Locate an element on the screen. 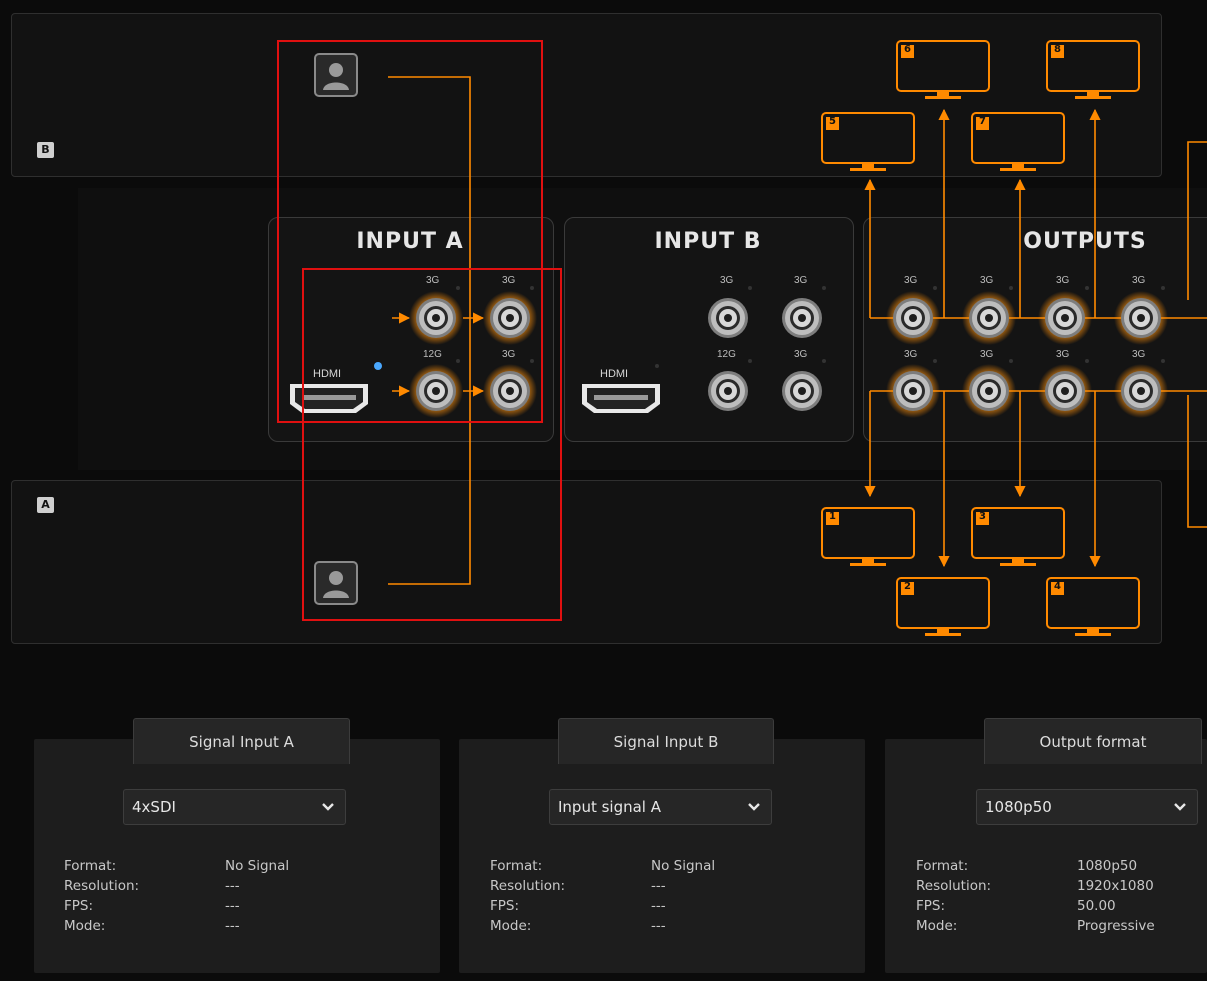  monitor-number: 8 is located at coordinates (1057, 49).